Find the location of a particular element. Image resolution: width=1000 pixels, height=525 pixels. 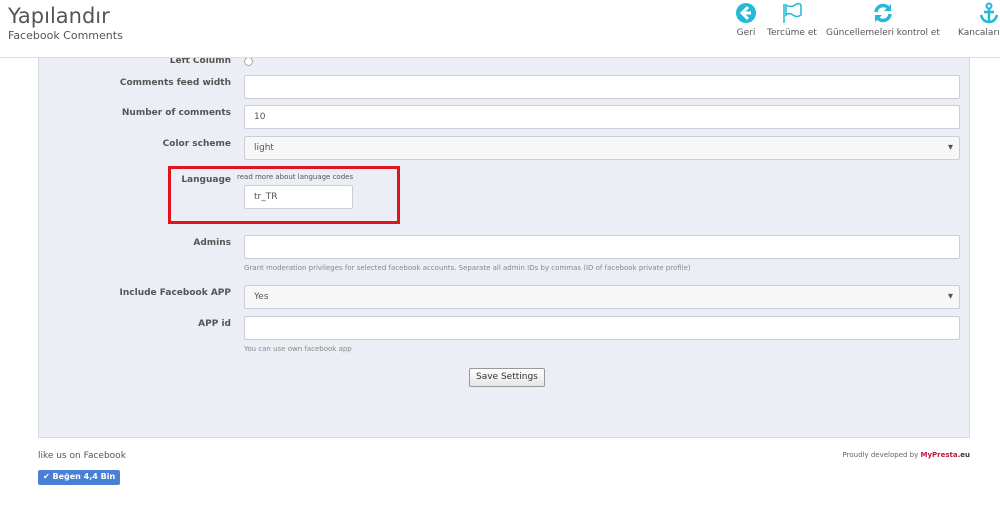

translate-label: Tercüme et is located at coordinates (792, 33).